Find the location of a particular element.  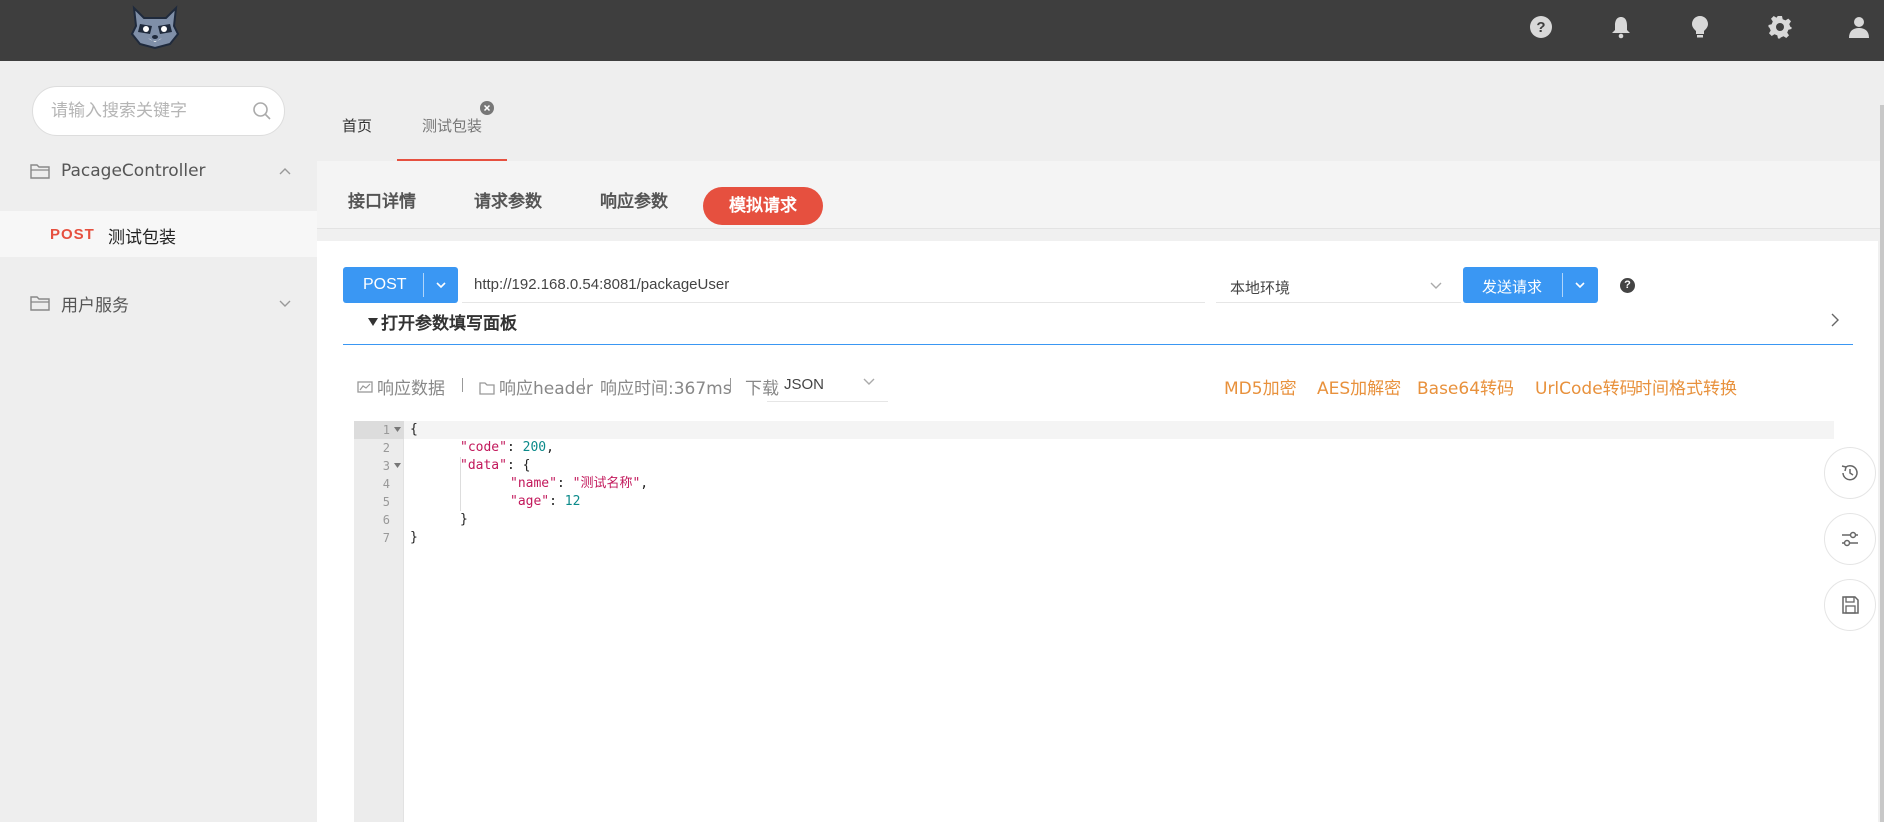

line-number: 6 is located at coordinates (386, 520).